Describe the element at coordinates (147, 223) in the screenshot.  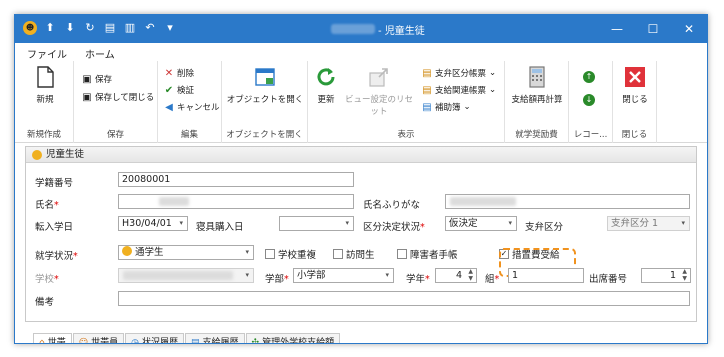
I see `transfer-date-value: H30/04/01` at that location.